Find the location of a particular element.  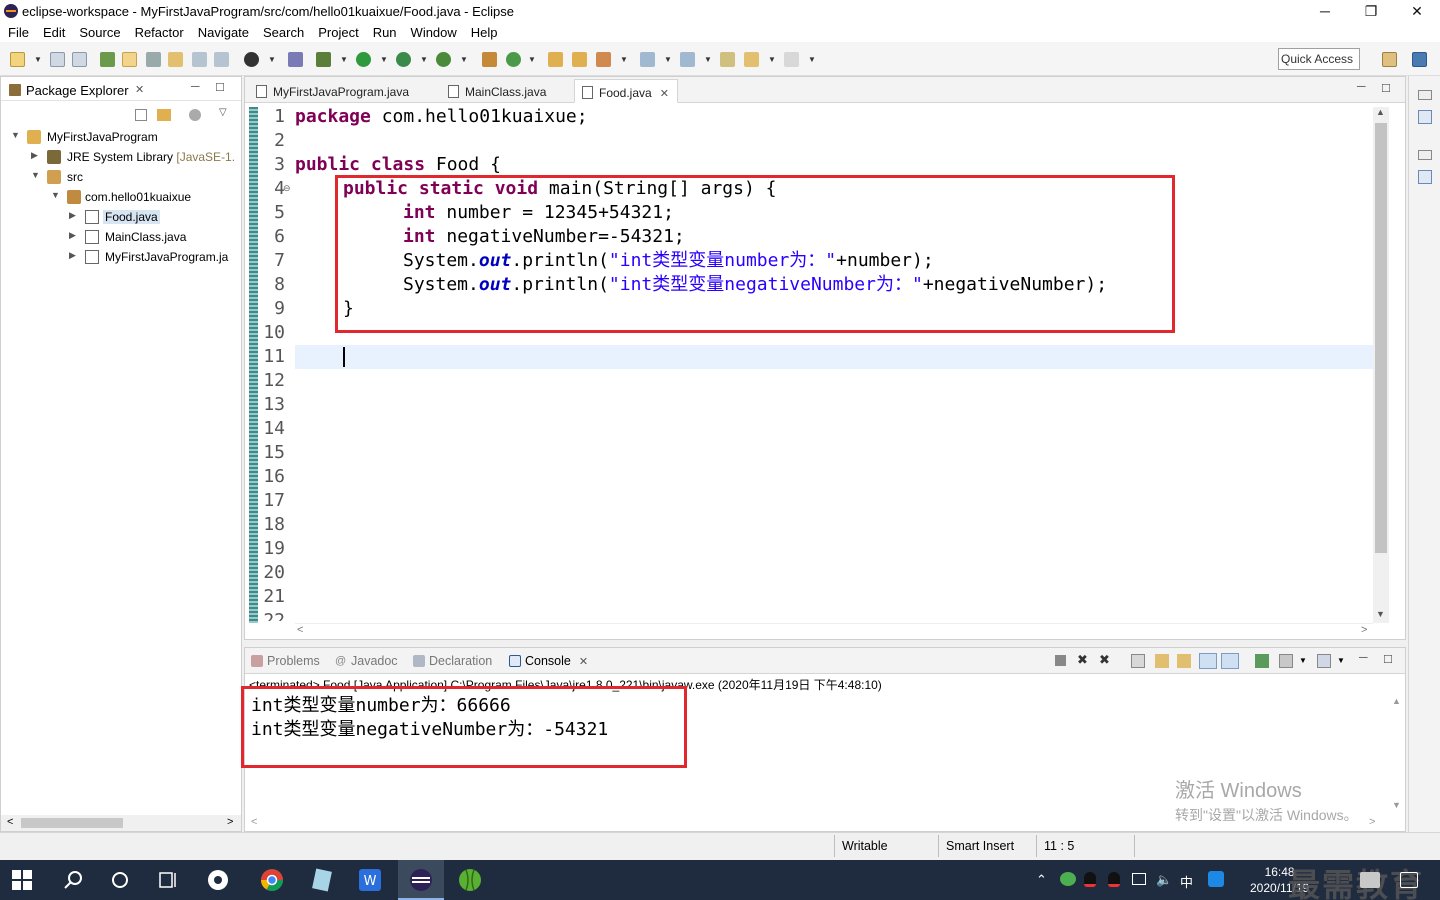

notification-app-icon is located at coordinates (1370, 880).